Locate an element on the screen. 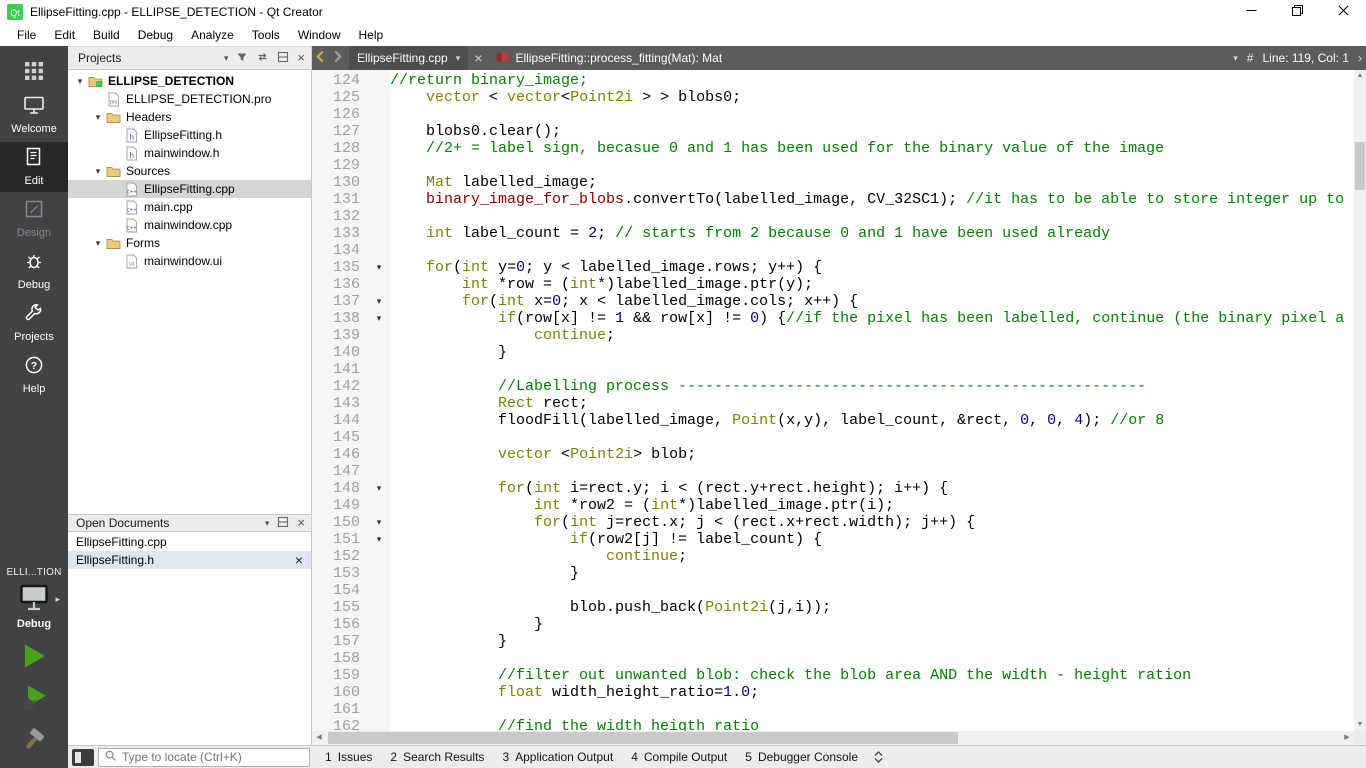  code-line-157: 157 } is located at coordinates (833, 641).